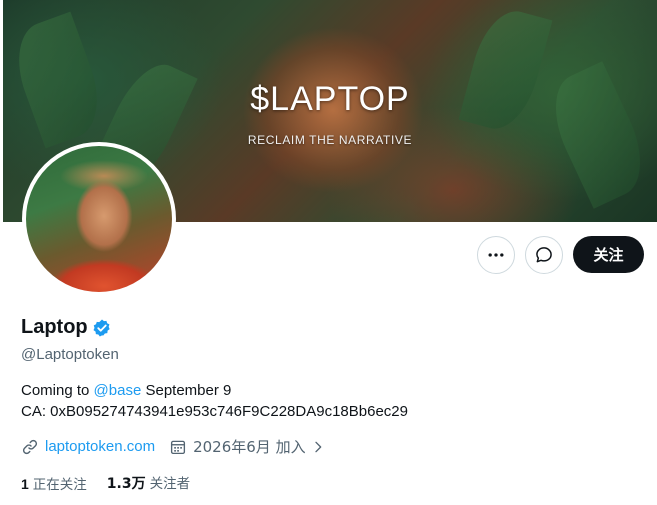  I want to click on link-icon, so click(30, 446).